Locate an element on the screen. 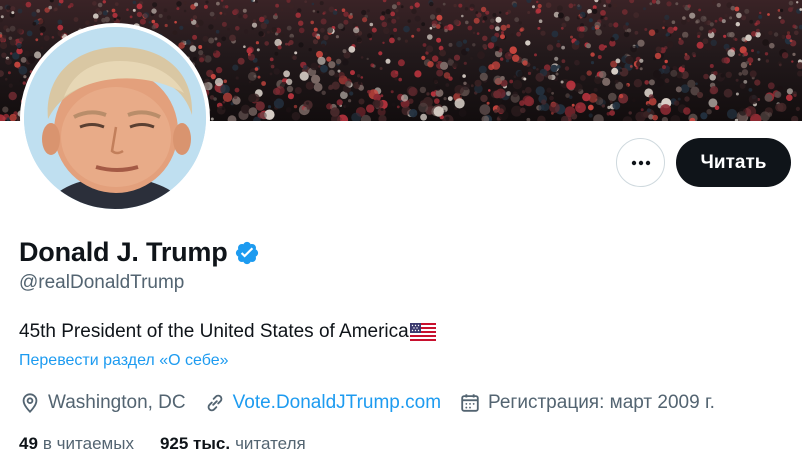 This screenshot has height=464, width=802. joined-item: Регистрация: март 2009 г. is located at coordinates (587, 403).